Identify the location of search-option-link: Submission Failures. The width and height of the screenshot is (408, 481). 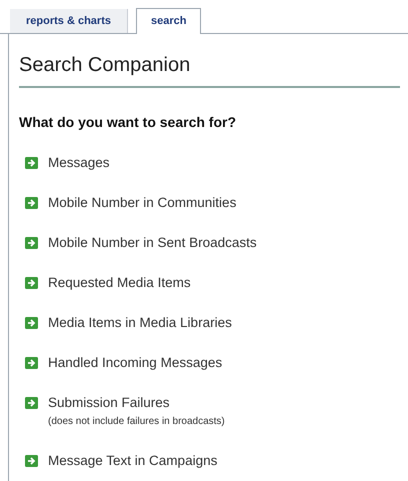
(136, 403).